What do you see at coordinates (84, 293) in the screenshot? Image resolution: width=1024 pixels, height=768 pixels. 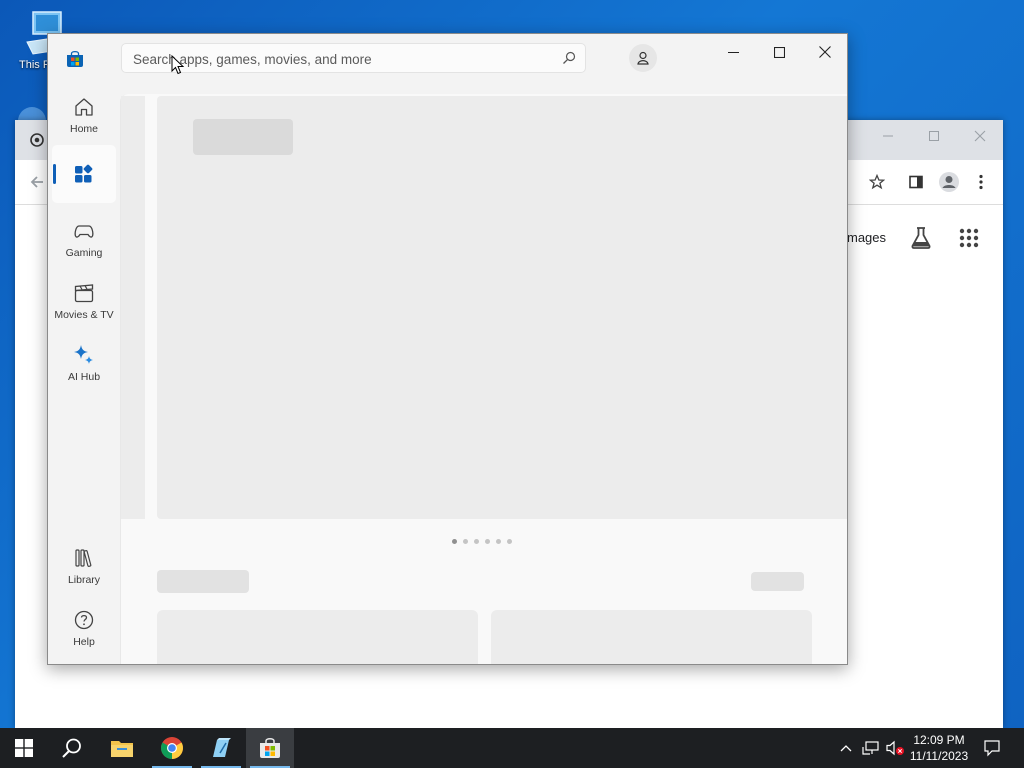 I see `clapperboard-icon` at bounding box center [84, 293].